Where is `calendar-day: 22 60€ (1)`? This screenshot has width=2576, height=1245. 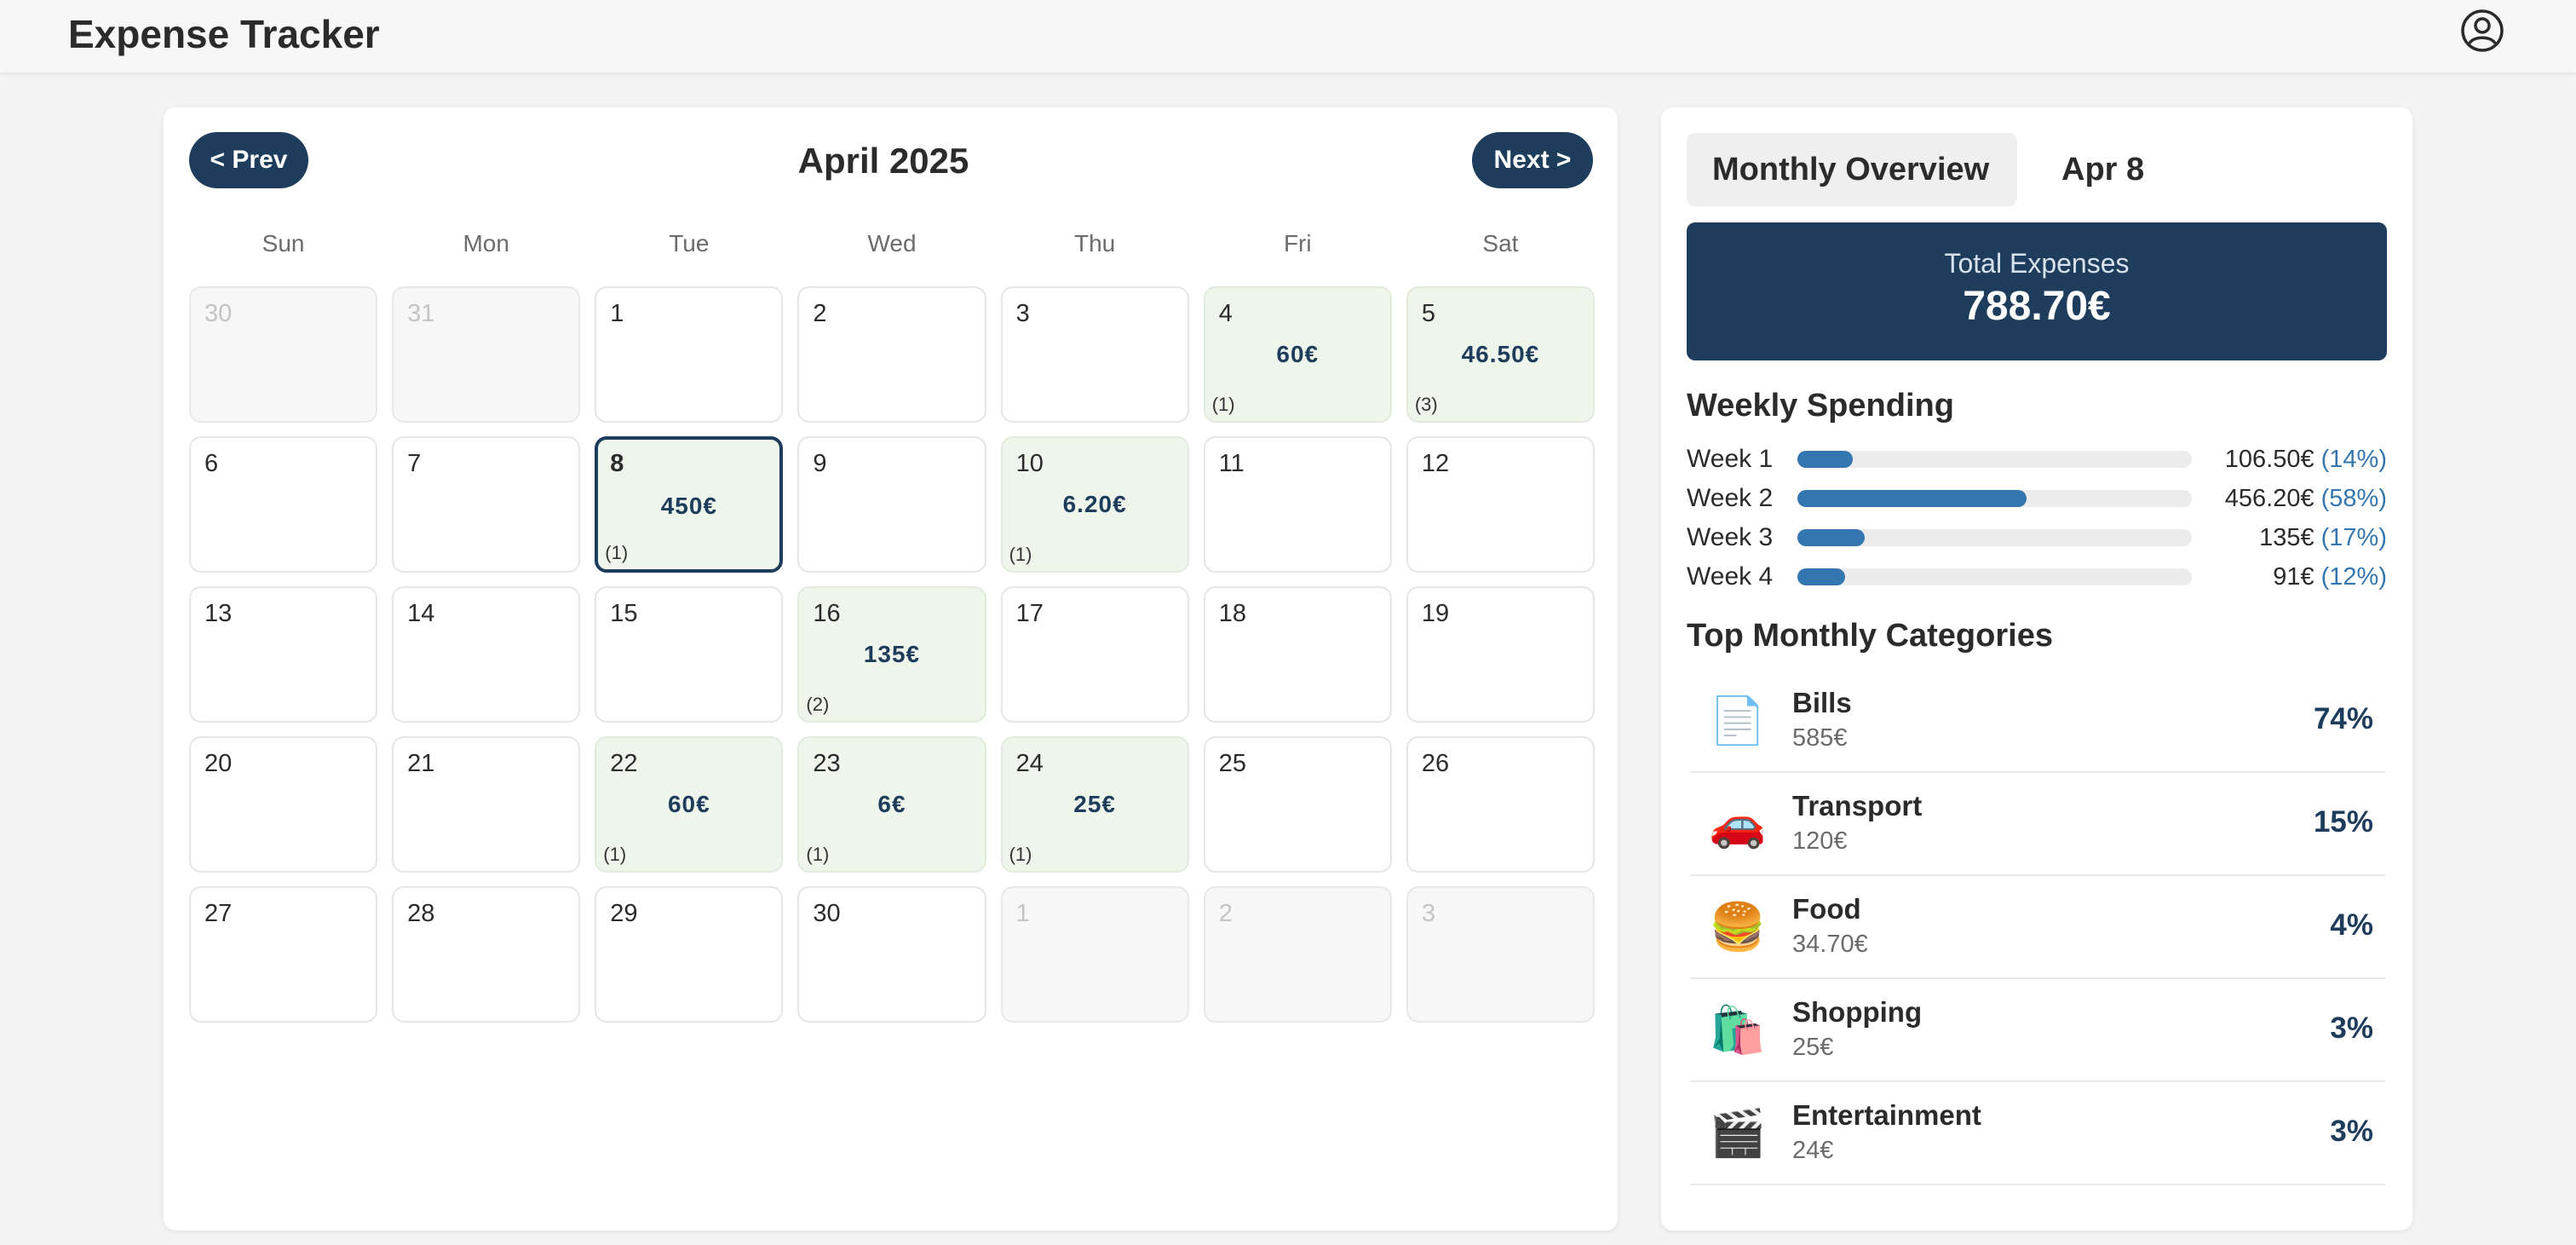 calendar-day: 22 60€ (1) is located at coordinates (690, 804).